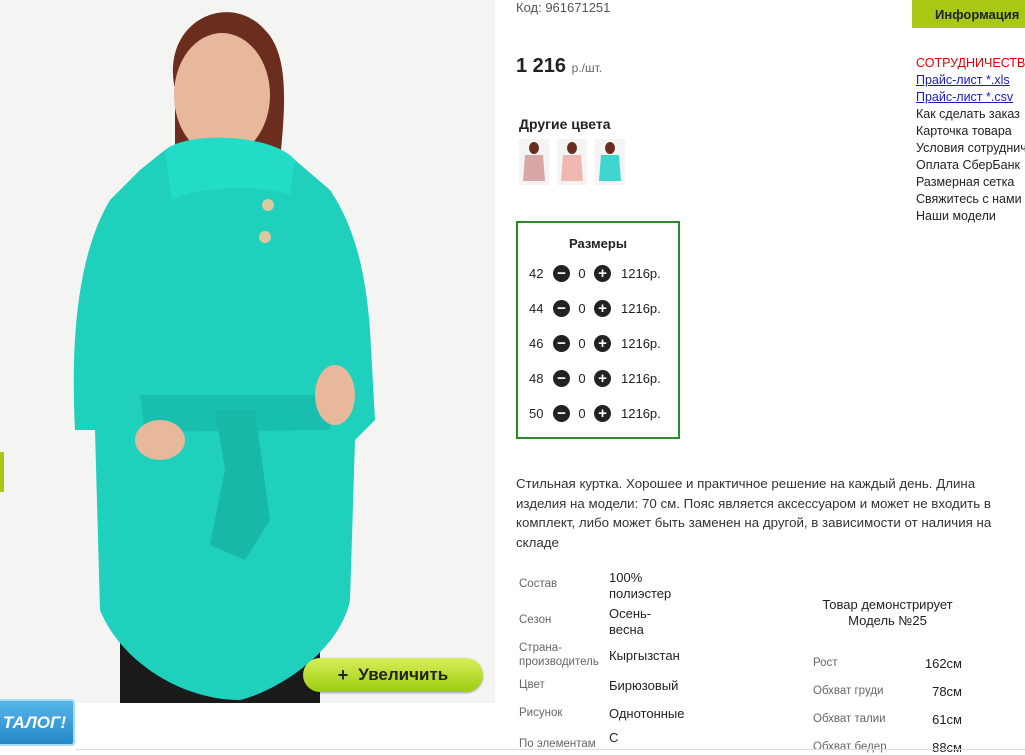 The height and width of the screenshot is (755, 1025). What do you see at coordinates (970, 148) in the screenshot?
I see `sidebar-link-terms: Условия сотрудничества` at bounding box center [970, 148].